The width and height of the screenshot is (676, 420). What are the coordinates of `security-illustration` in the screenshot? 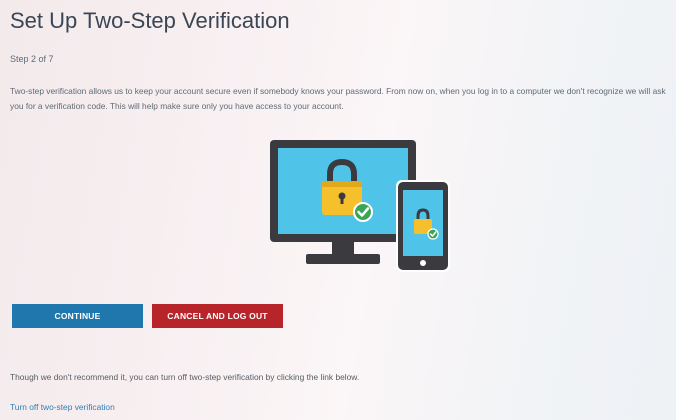 It's located at (362, 206).